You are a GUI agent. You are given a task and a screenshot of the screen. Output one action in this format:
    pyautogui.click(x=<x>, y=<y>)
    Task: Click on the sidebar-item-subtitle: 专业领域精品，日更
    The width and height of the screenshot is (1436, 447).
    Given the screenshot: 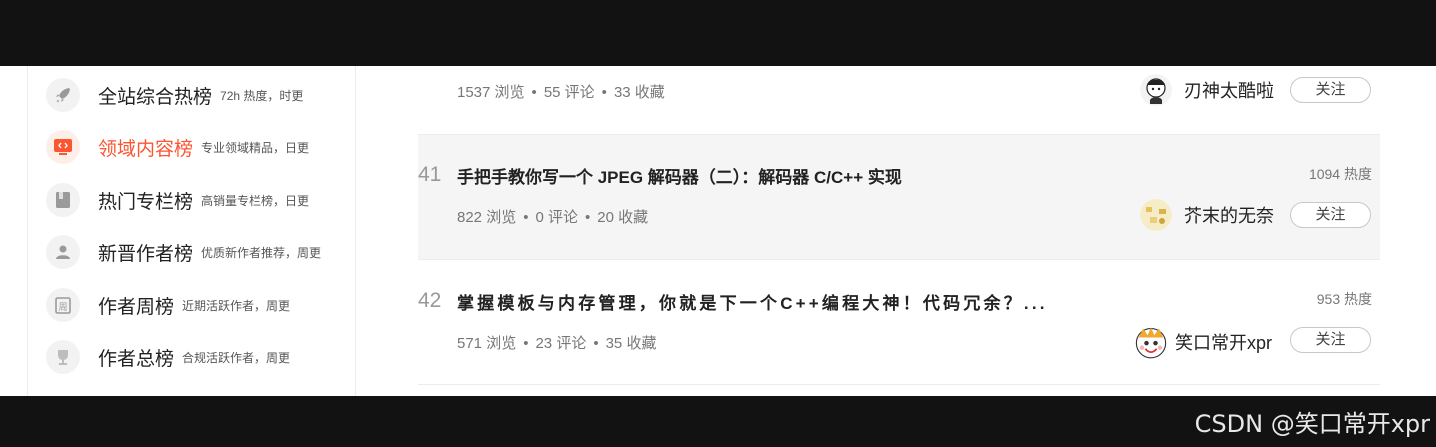 What is the action you would take?
    pyautogui.click(x=255, y=147)
    